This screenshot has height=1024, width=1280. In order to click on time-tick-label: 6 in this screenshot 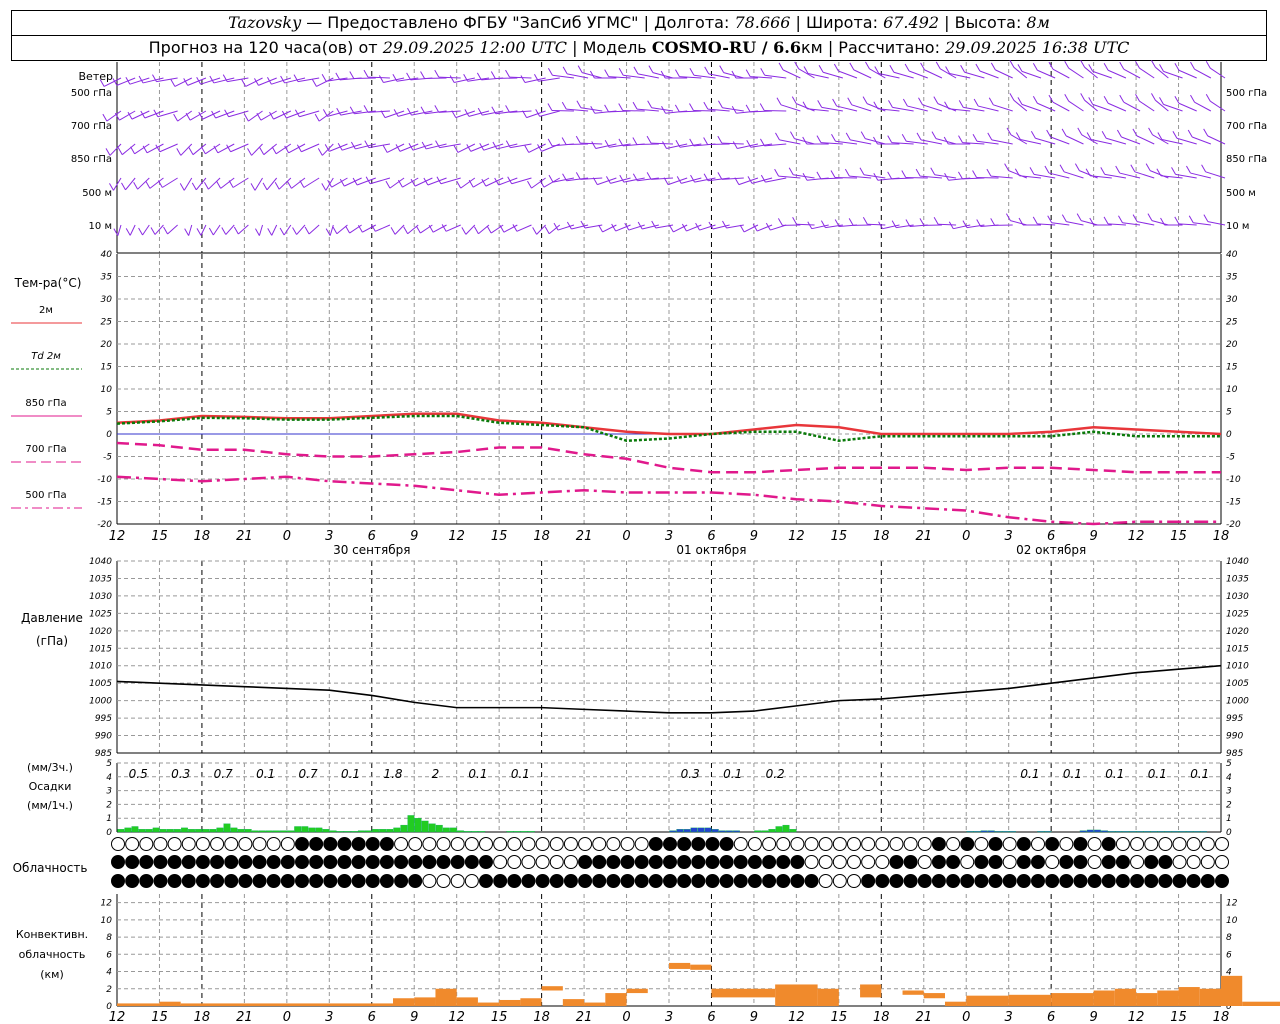, I will do `click(1051, 536)`.